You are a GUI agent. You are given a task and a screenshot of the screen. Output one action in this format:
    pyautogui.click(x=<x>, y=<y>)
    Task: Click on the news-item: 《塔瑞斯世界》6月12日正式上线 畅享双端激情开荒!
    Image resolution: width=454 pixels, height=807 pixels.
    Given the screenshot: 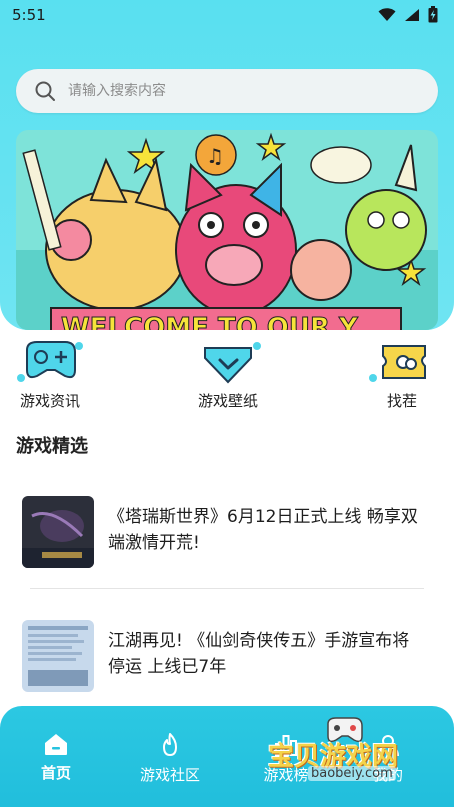 What is the action you would take?
    pyautogui.click(x=227, y=534)
    